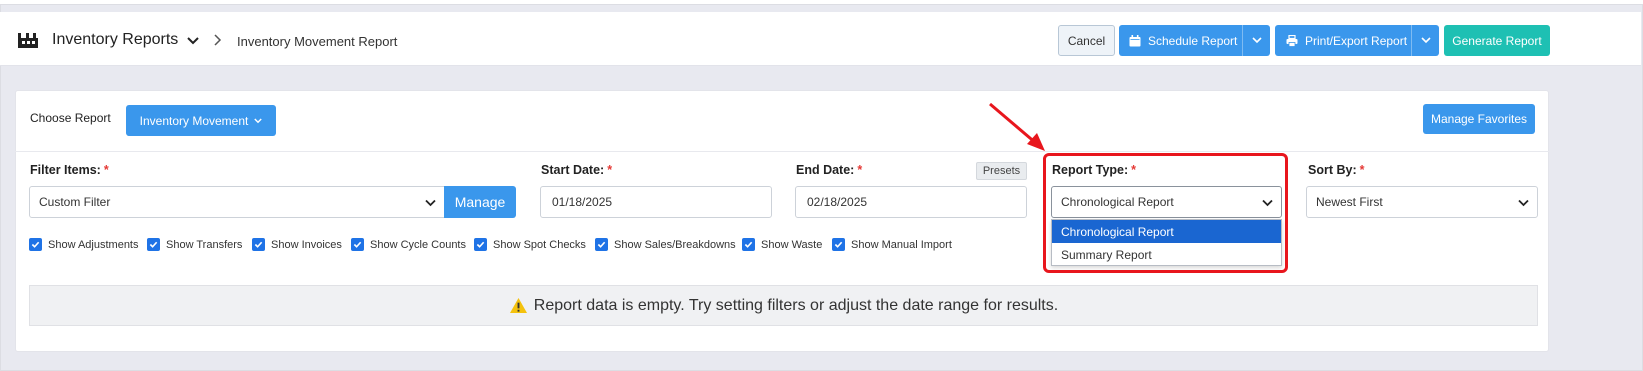  What do you see at coordinates (69, 170) in the screenshot?
I see `filter-items-label: Filter Items: *` at bounding box center [69, 170].